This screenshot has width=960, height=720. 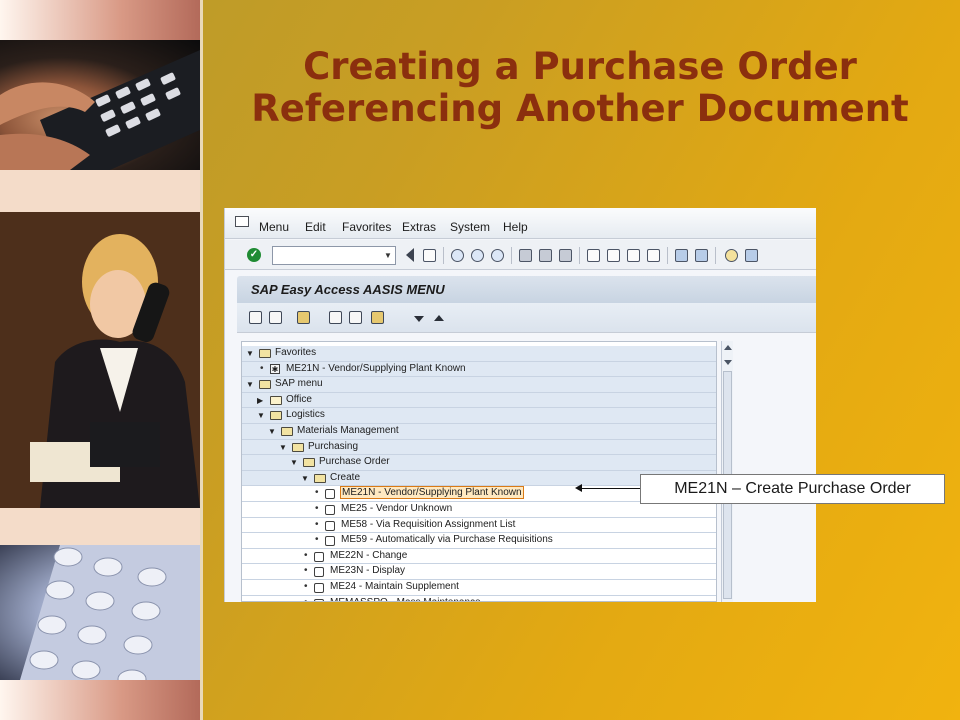 I want to click on callout-arrow-line, so click(x=610, y=488).